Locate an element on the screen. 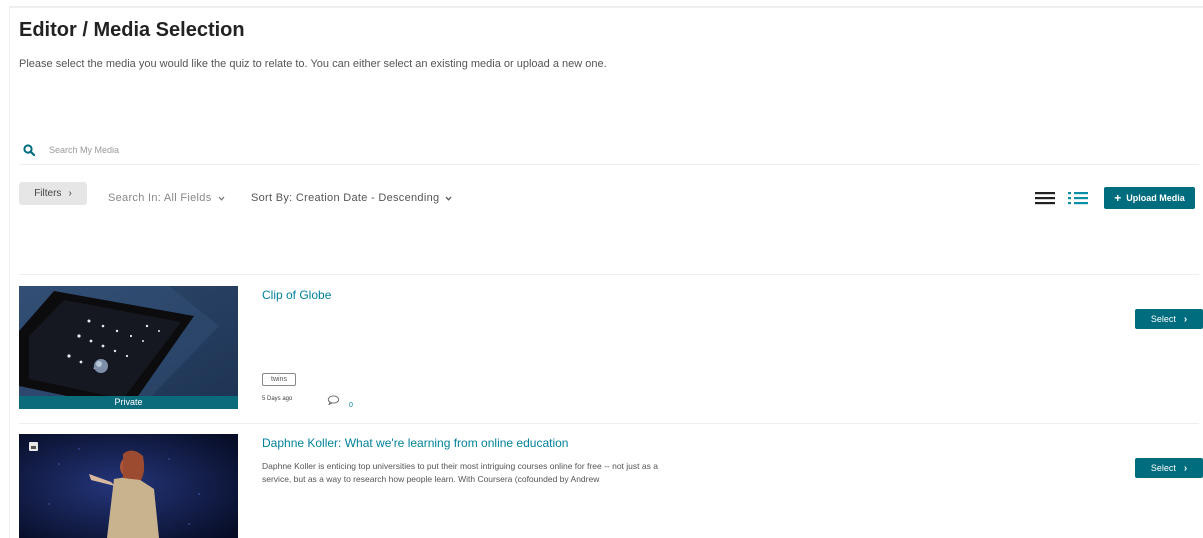 The width and height of the screenshot is (1203, 538). detailed-list-view-icon is located at coordinates (1078, 198).